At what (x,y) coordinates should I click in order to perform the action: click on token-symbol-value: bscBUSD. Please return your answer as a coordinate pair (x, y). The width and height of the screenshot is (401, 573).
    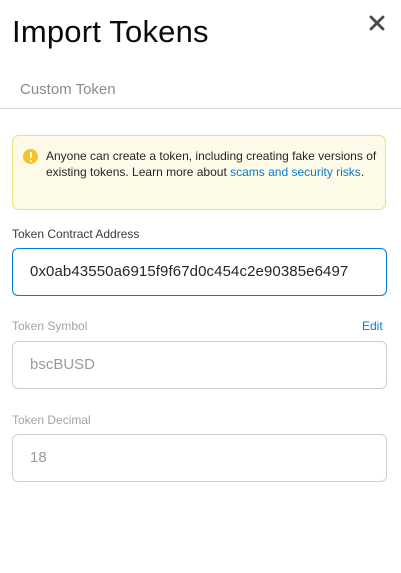
    Looking at the image, I should click on (63, 364).